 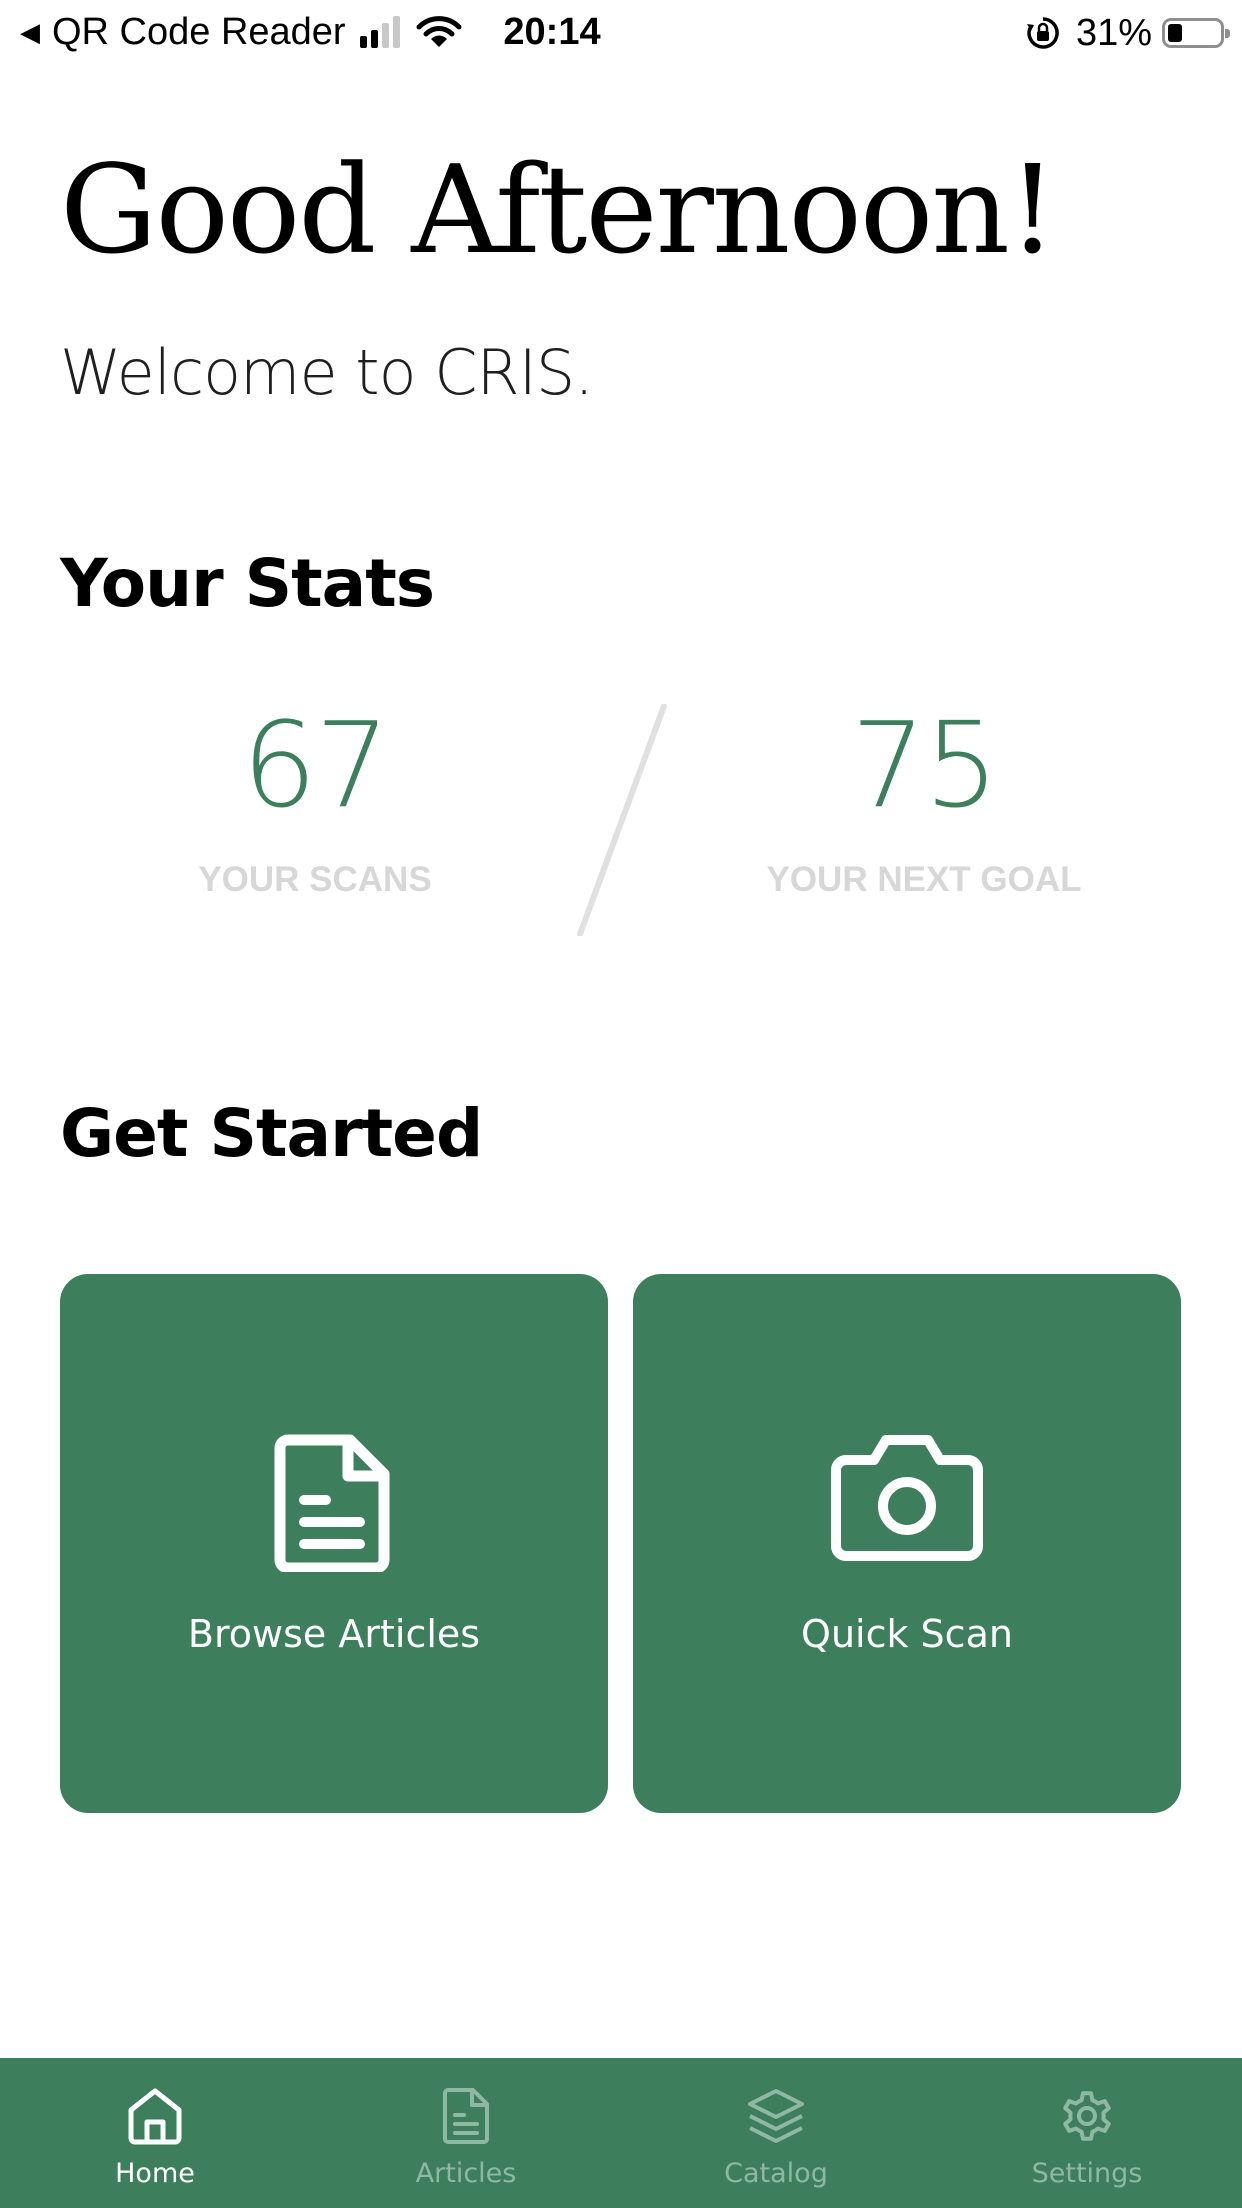 I want to click on quick-scan-label: Quick Scan, so click(x=907, y=1634).